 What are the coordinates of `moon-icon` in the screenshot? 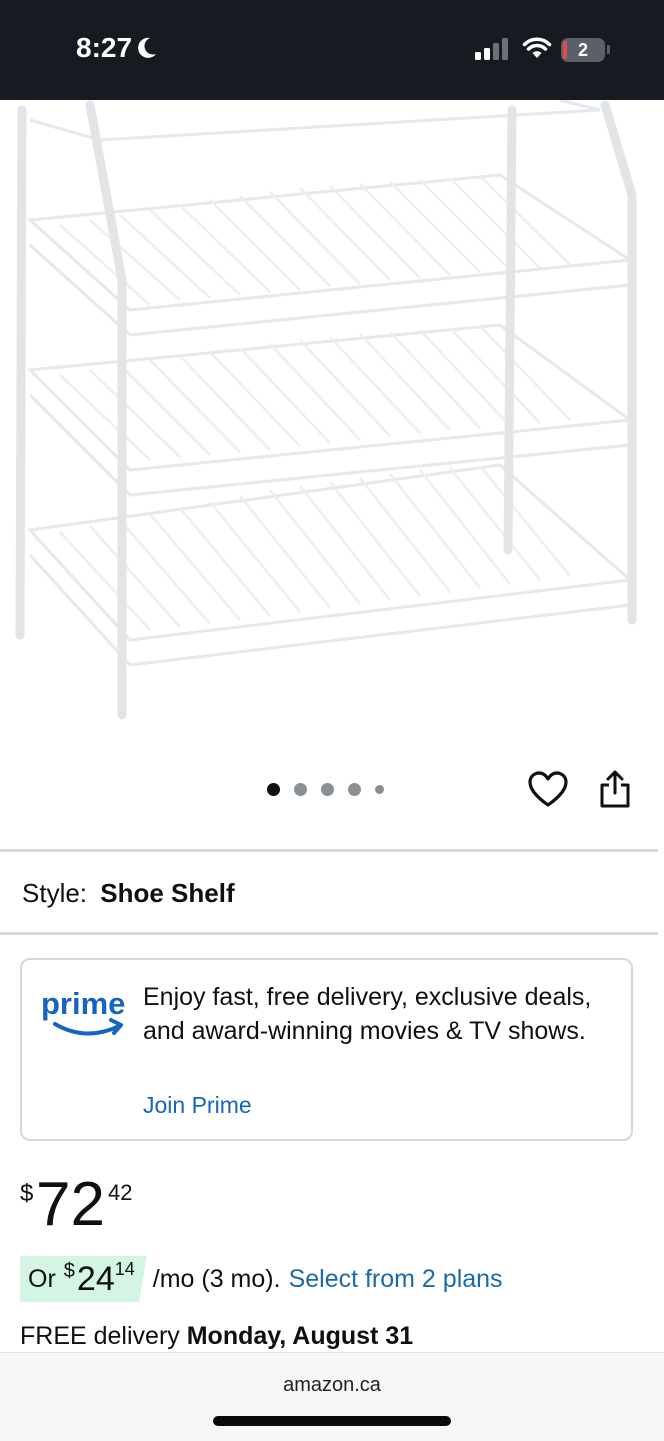 It's located at (147, 47).